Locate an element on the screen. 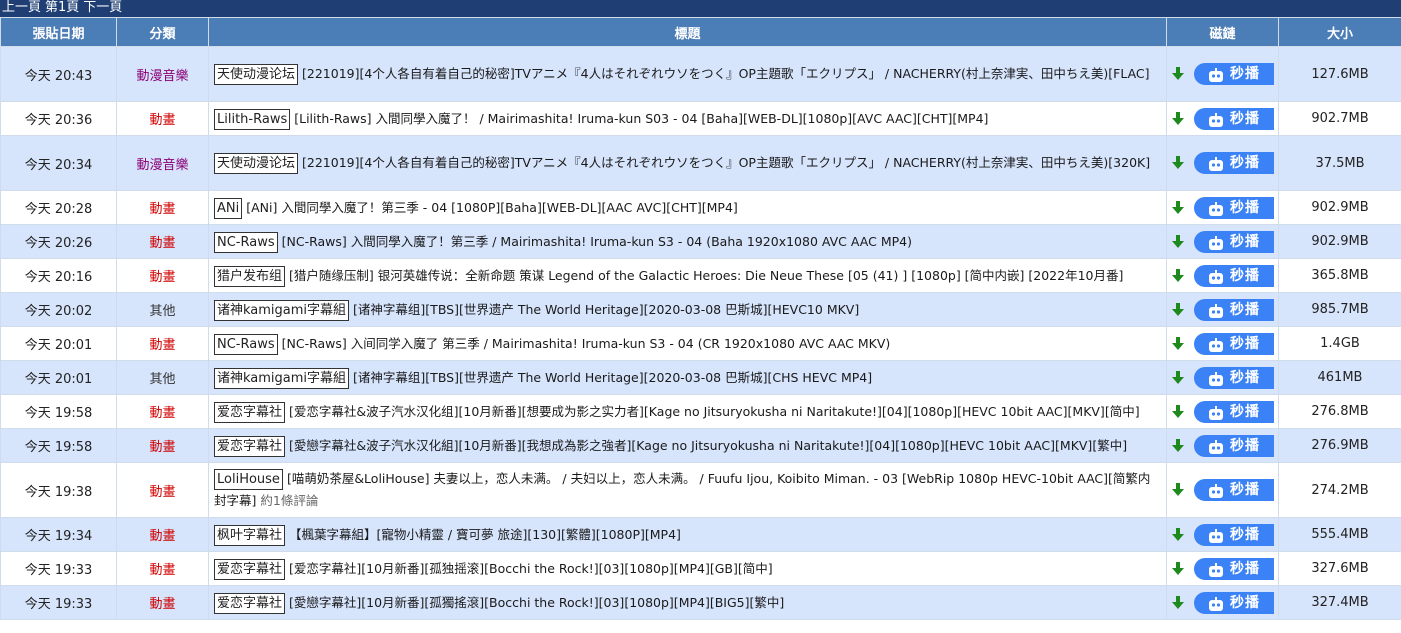  pager: 上一頁 第1頁 下一頁 is located at coordinates (700, 8).